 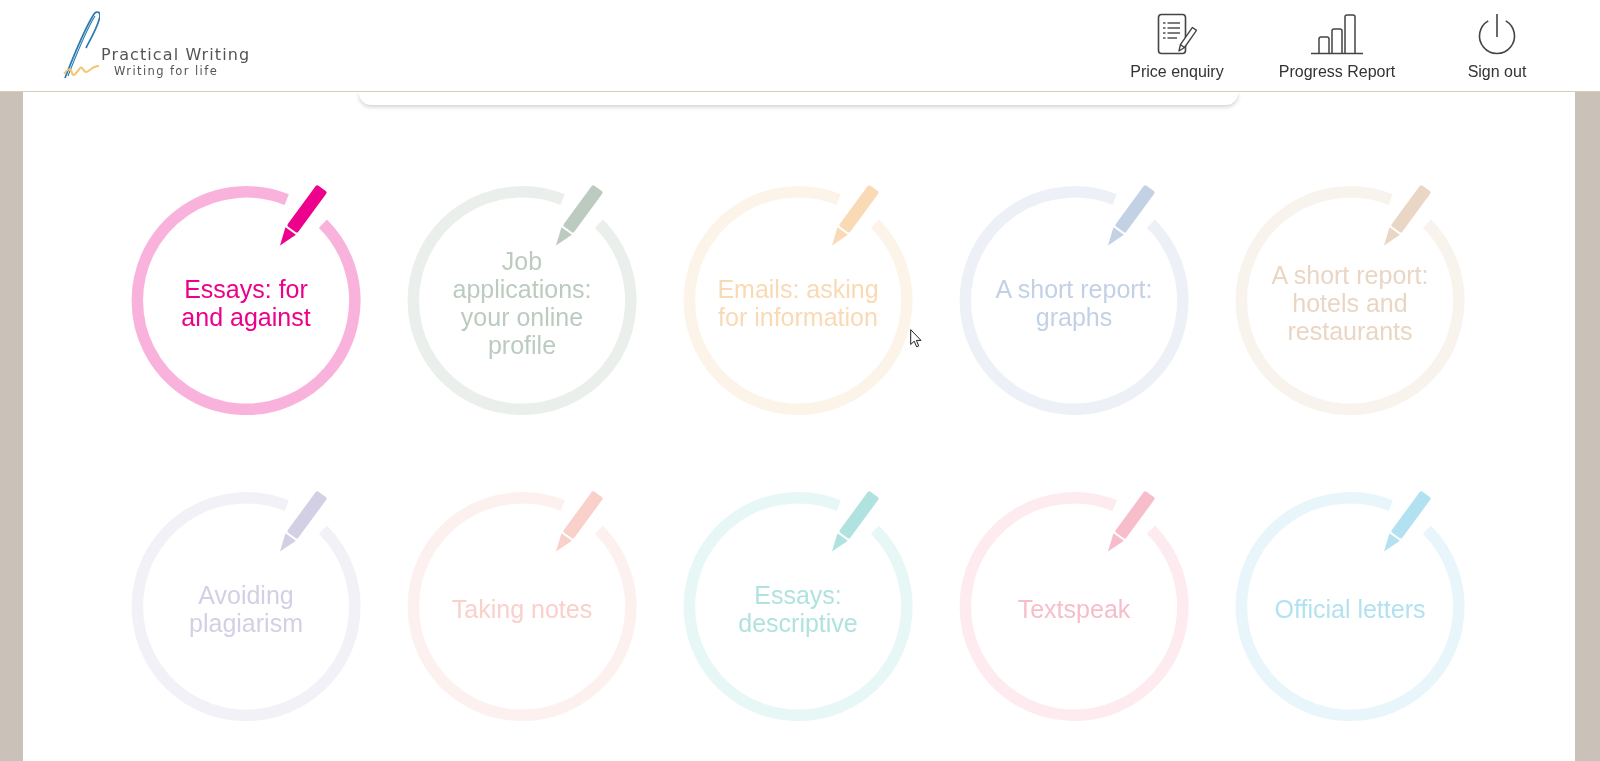 I want to click on topic-link: Job applications: your online profile, so click(x=522, y=299).